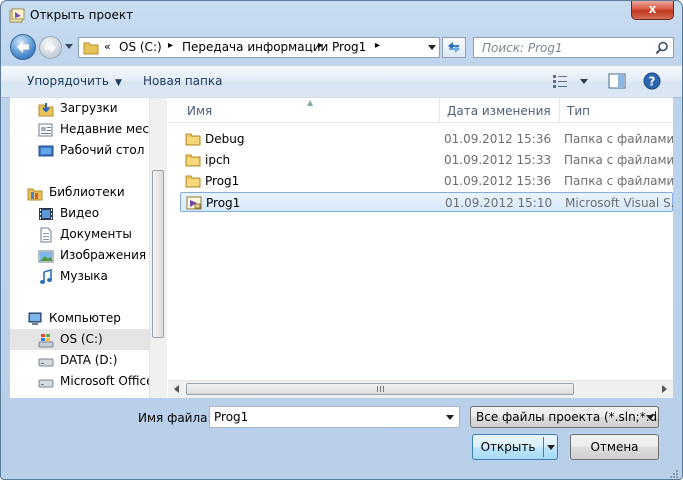 The width and height of the screenshot is (683, 480). What do you see at coordinates (223, 203) in the screenshot?
I see `file-name: Prog1` at bounding box center [223, 203].